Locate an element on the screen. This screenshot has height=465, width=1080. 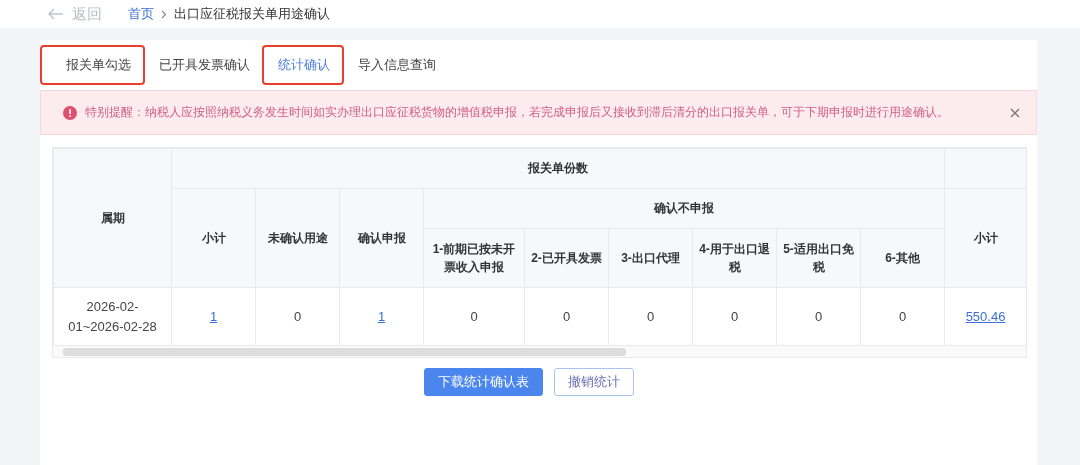
alert-message: 特别提醒：纳税人应按照纳税义务发生时间如实办理出口应征税货物的增值税申报，若完成申报后又接收到滞后清分的出口报关单，可于下期申报时进行用途确认。 is located at coordinates (517, 112).